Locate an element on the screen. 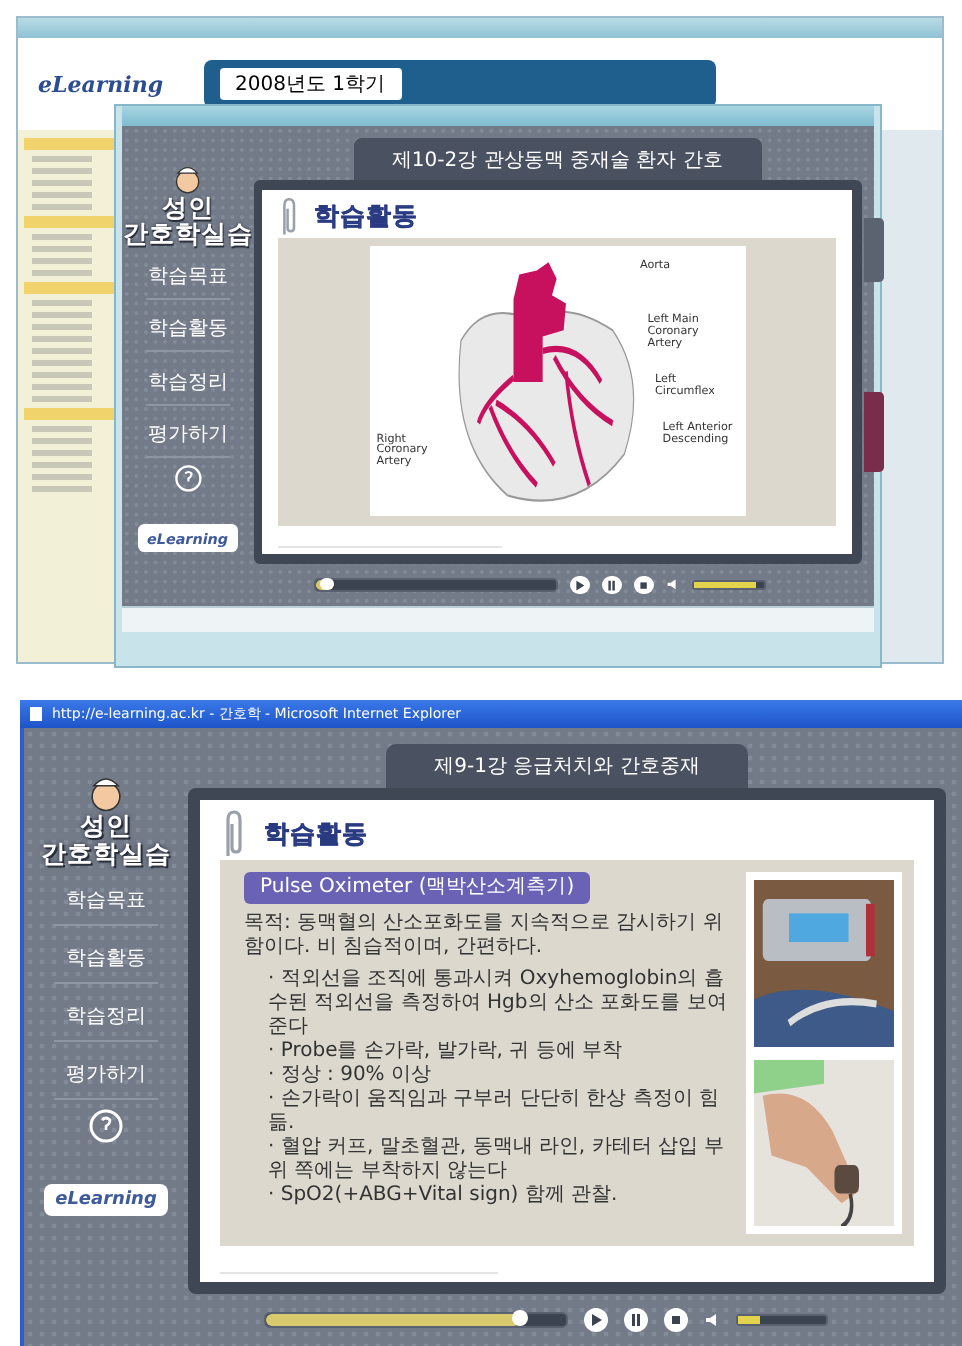  bullet-text: · Probe를 손가락, 발가락, 귀 등에 부착 is located at coordinates (446, 1052).